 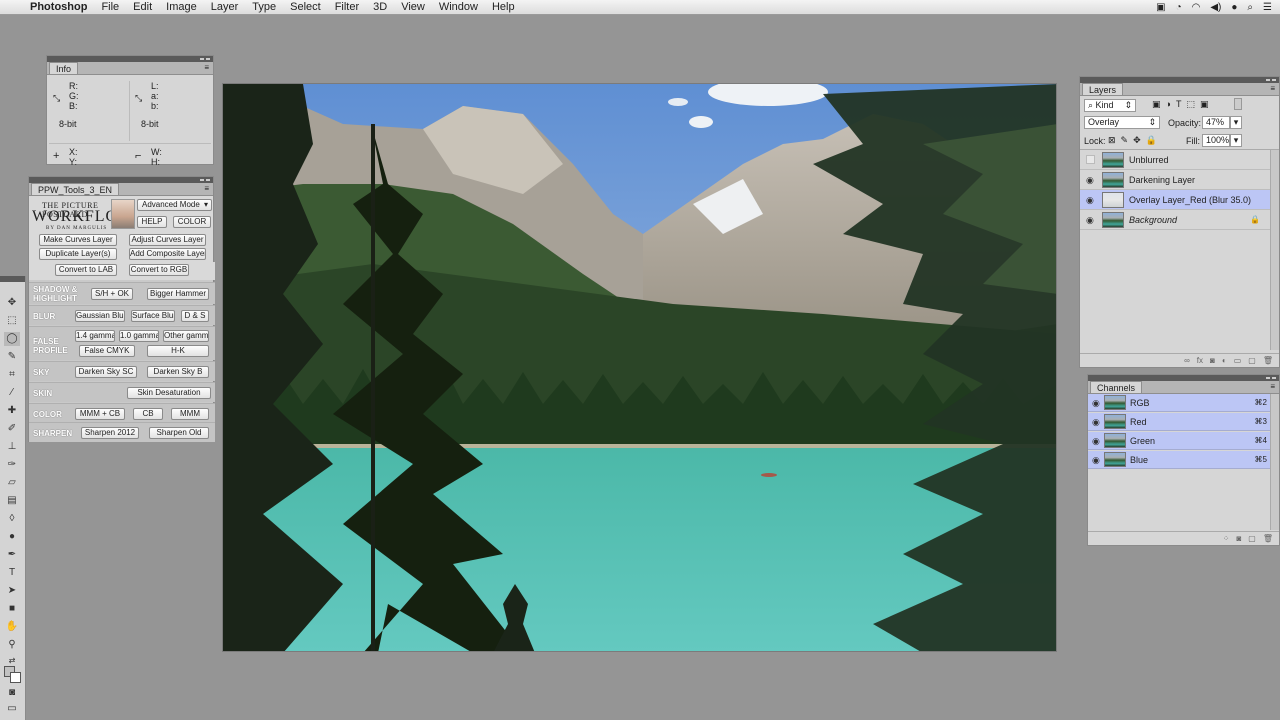 What do you see at coordinates (95, 336) in the screenshot?
I see `gamma-1-4-button: 1.4 gamma` at bounding box center [95, 336].